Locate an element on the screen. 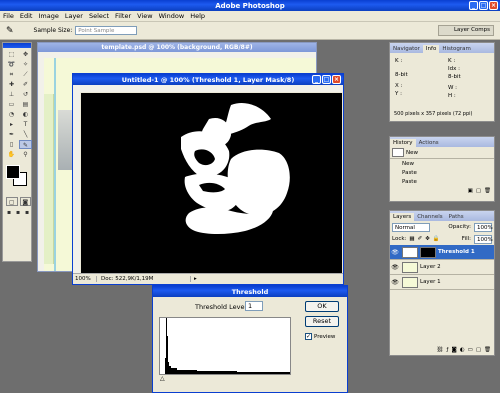  eraser-tool-icon: ▭ is located at coordinates (11, 104).